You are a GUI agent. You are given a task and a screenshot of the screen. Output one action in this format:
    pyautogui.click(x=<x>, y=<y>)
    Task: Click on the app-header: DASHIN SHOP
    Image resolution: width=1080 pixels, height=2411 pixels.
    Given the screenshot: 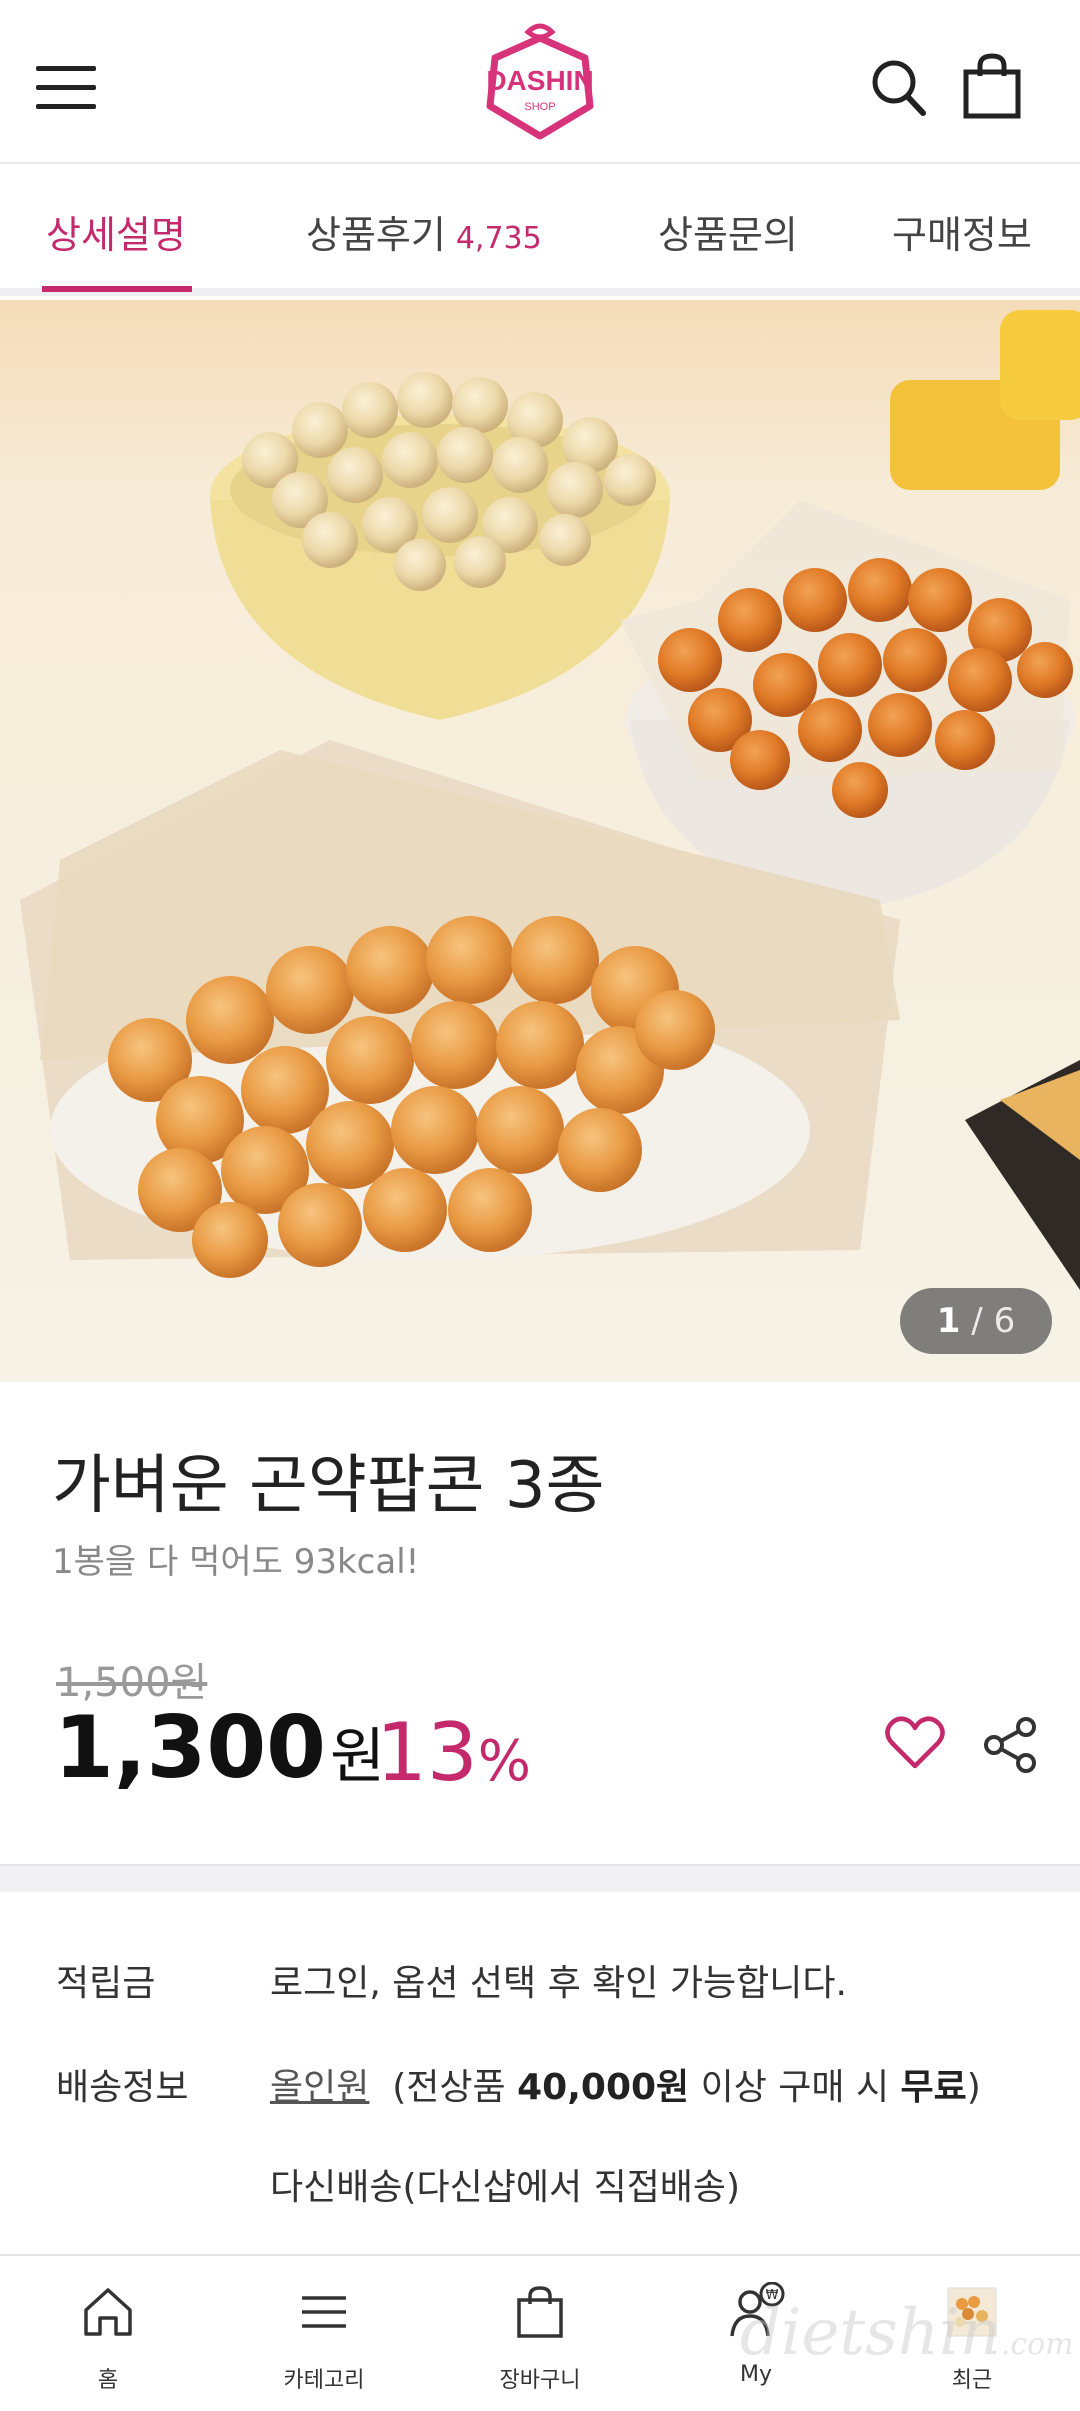 What is the action you would take?
    pyautogui.click(x=540, y=82)
    